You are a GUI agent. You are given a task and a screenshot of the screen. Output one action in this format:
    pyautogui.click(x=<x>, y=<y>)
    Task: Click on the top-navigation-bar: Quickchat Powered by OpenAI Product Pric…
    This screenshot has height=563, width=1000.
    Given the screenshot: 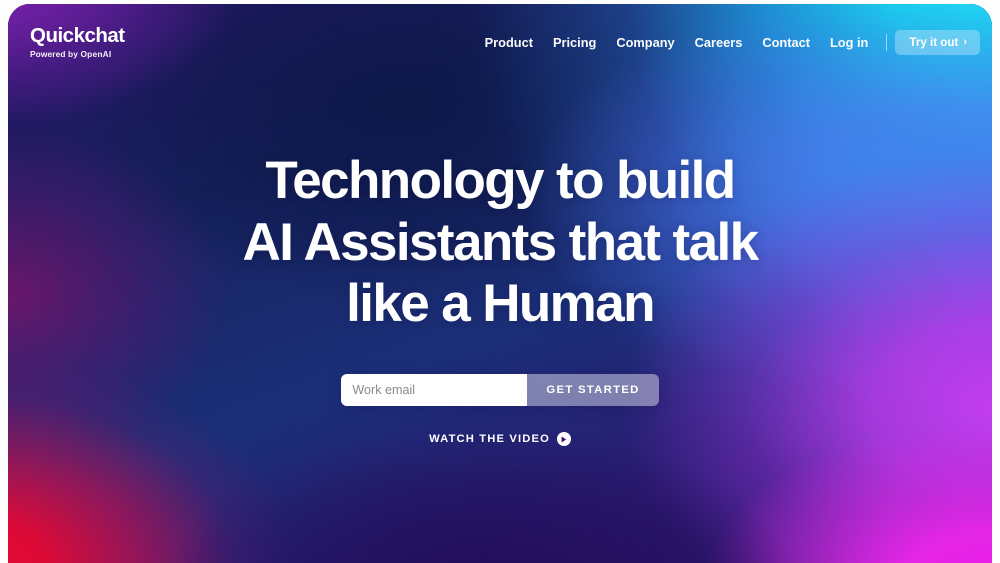 What is the action you would take?
    pyautogui.click(x=500, y=42)
    